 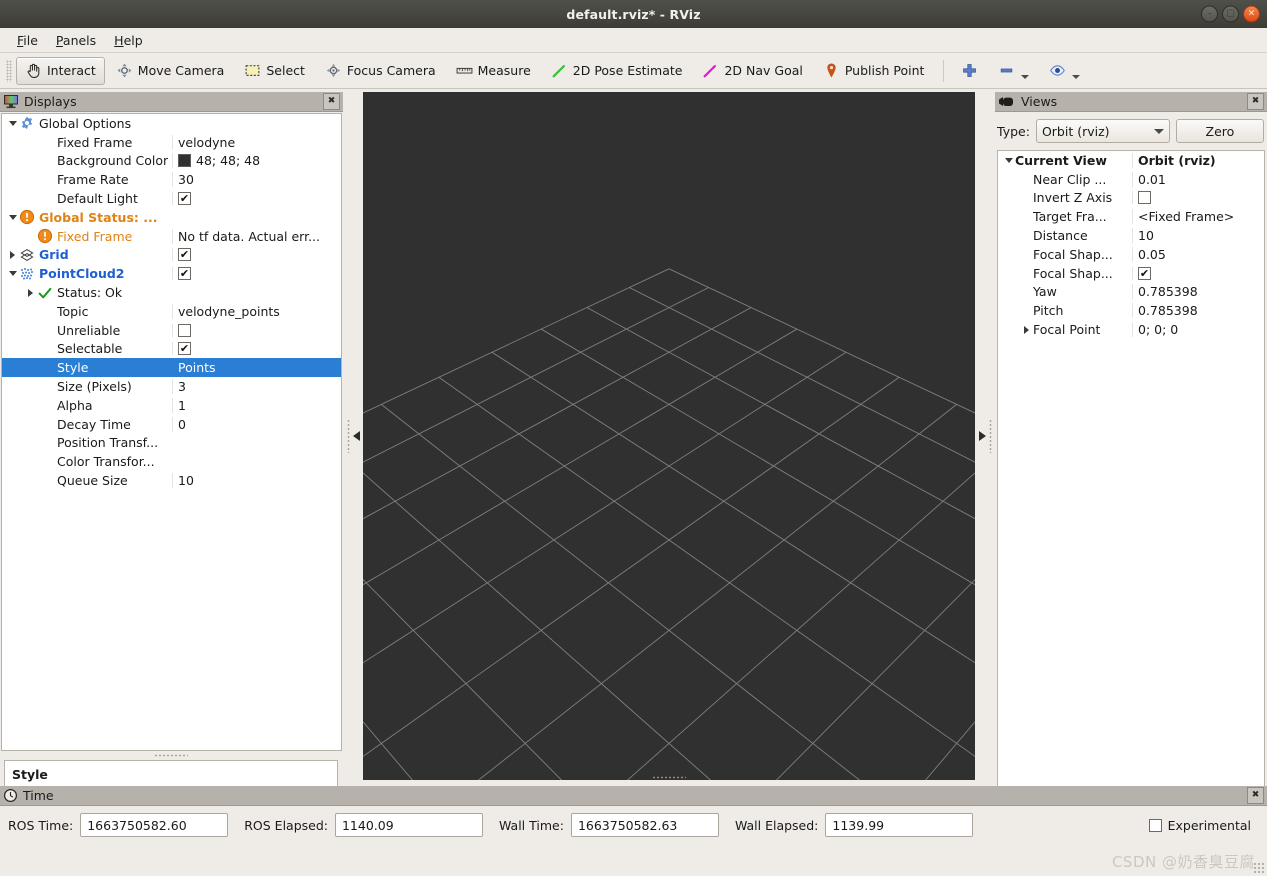 I want to click on displays-row-value-cell: velodyne_points, so click(x=256, y=311).